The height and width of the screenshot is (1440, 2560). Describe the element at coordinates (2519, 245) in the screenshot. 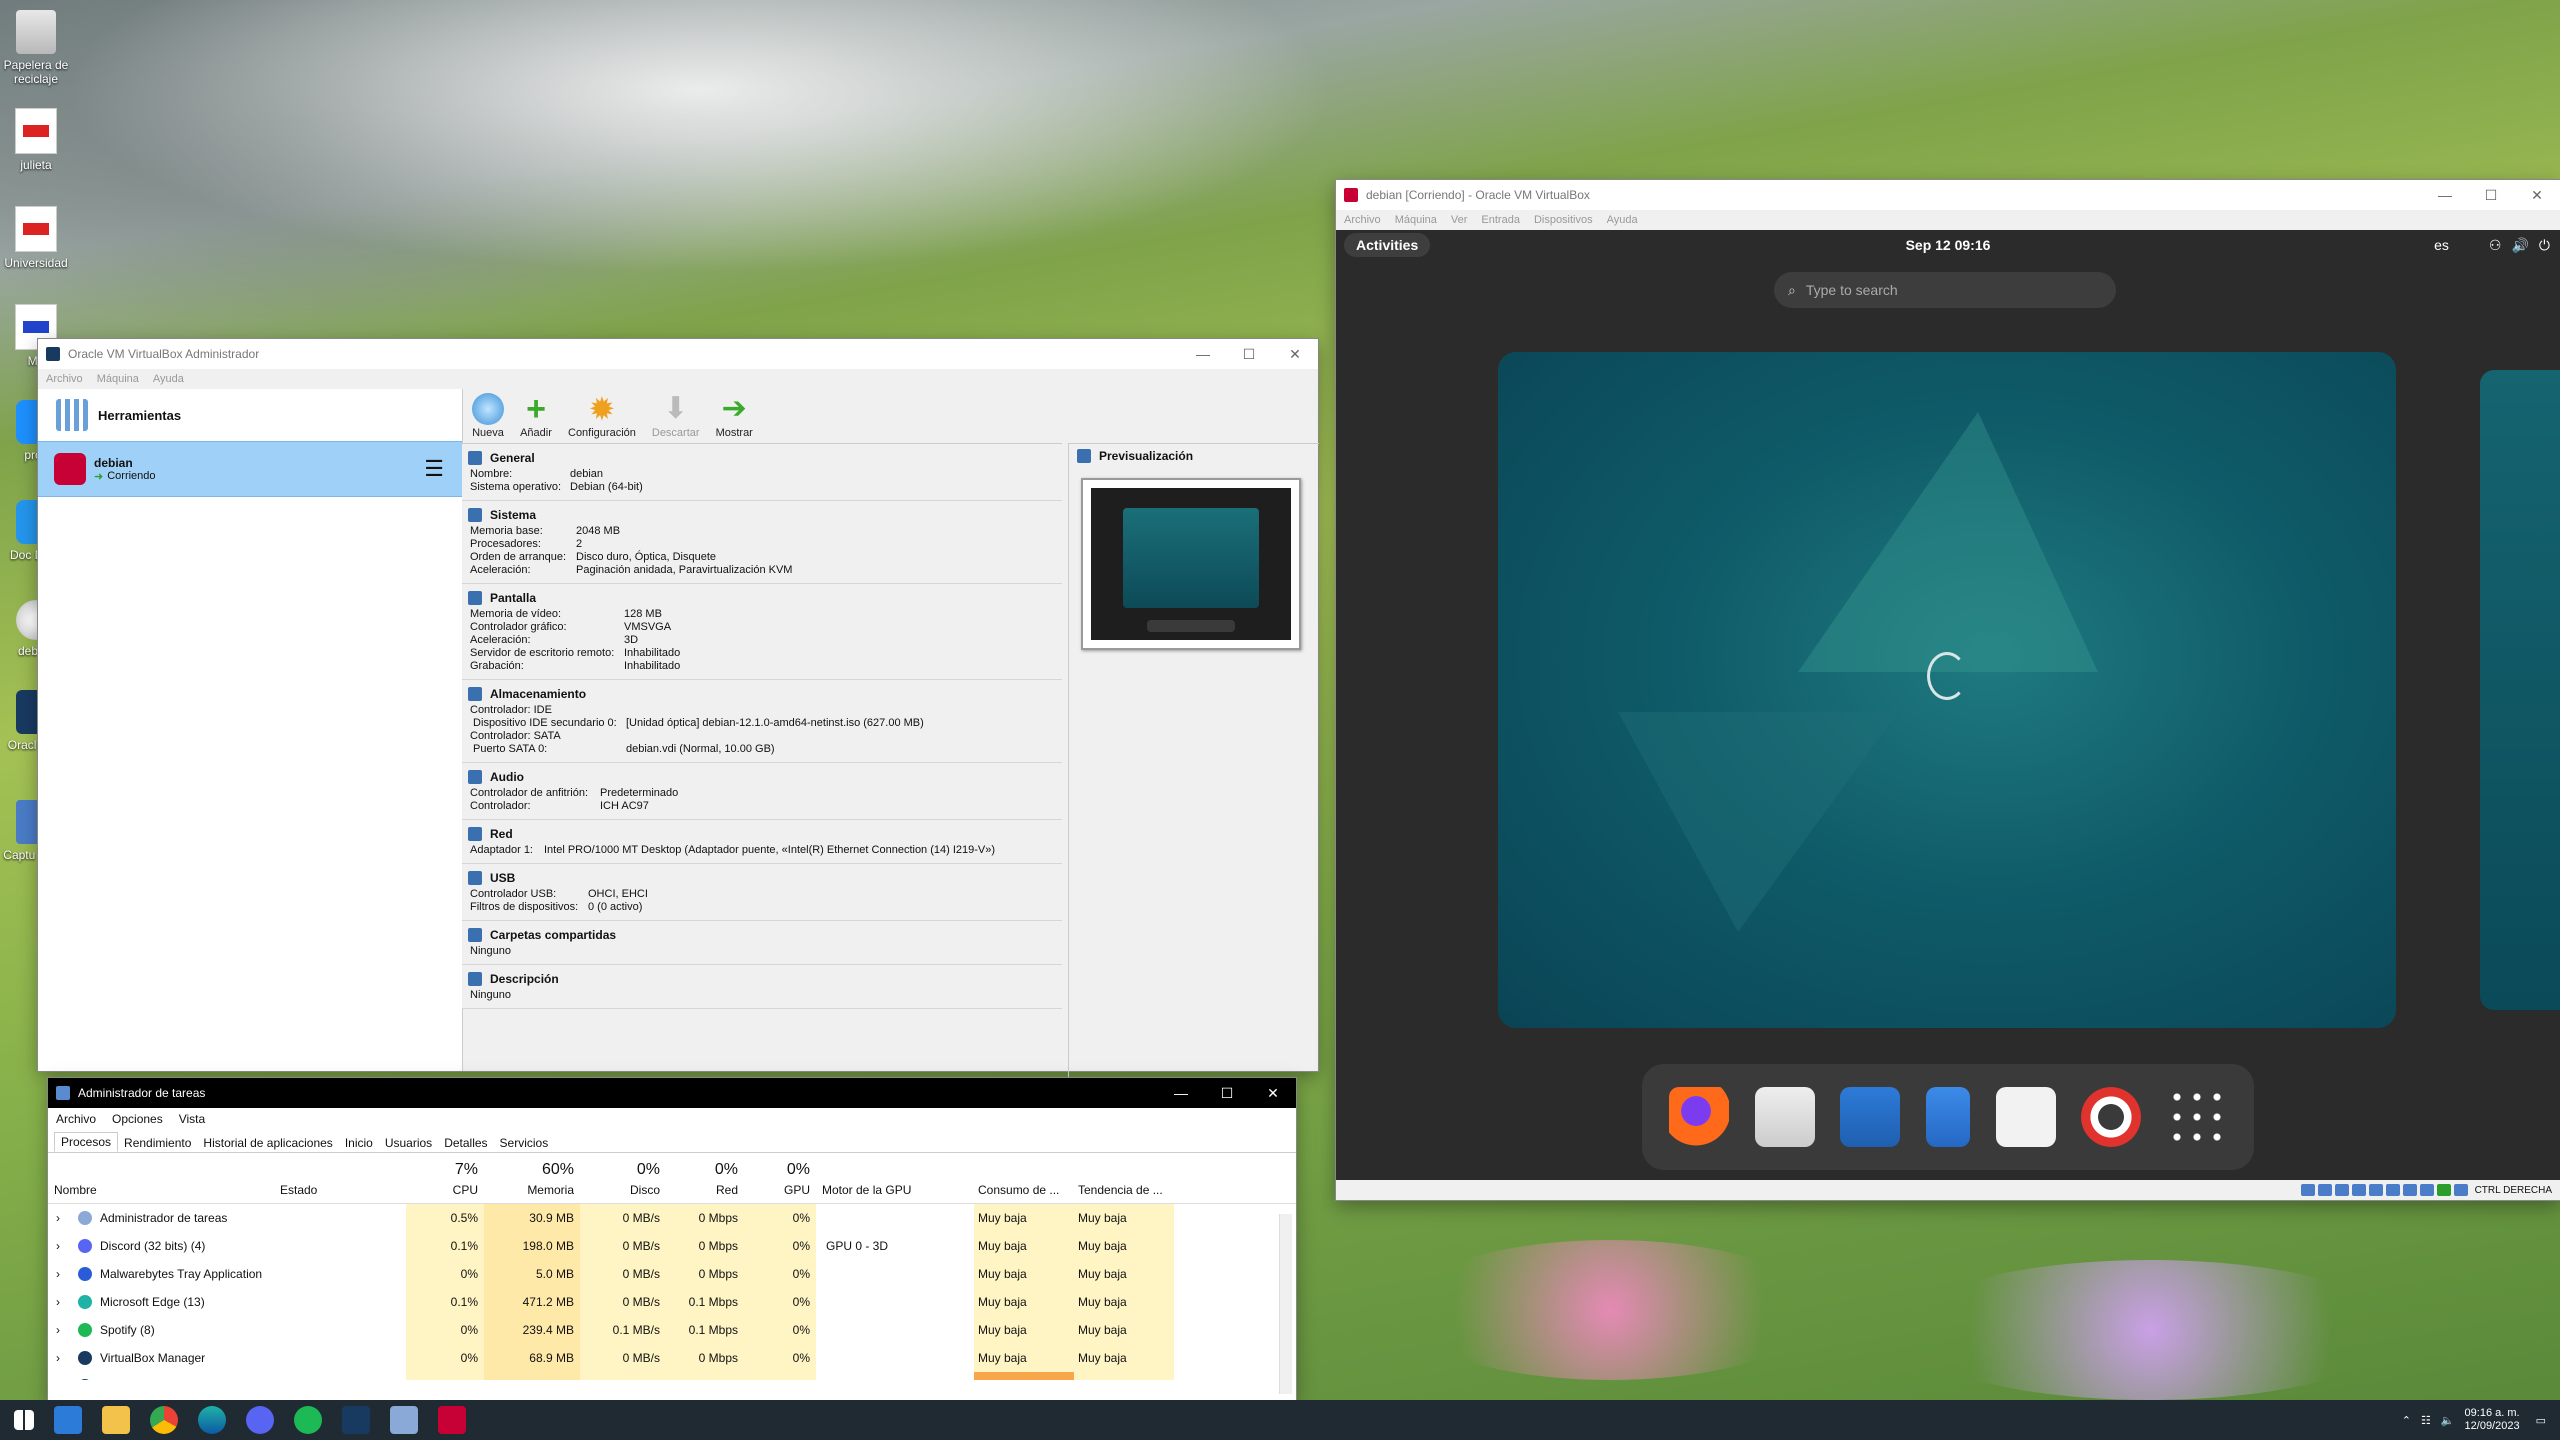

I see `volume-icon: 🔊` at that location.